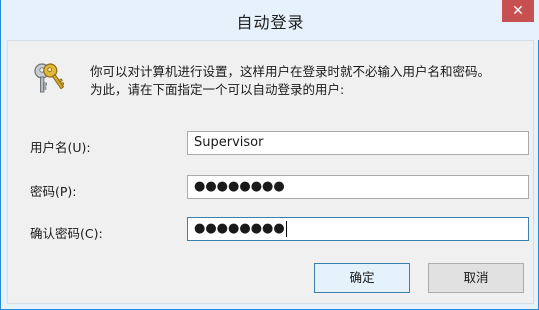 This screenshot has height=310, width=539. What do you see at coordinates (358, 229) in the screenshot?
I see `confirm-password-input: ●●●●●●●●` at bounding box center [358, 229].